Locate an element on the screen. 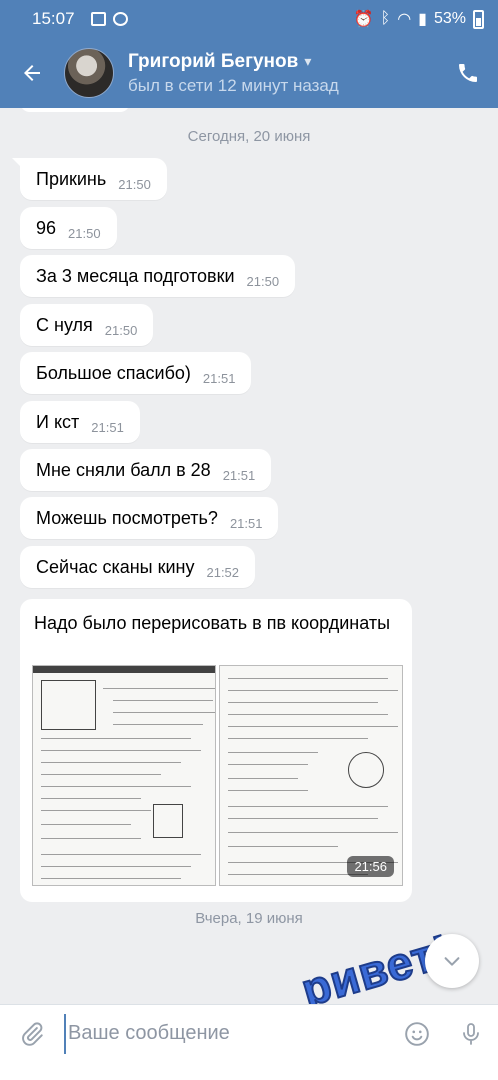 The width and height of the screenshot is (498, 1080). message-text: Мне сняли балл в 28 is located at coordinates (123, 469).